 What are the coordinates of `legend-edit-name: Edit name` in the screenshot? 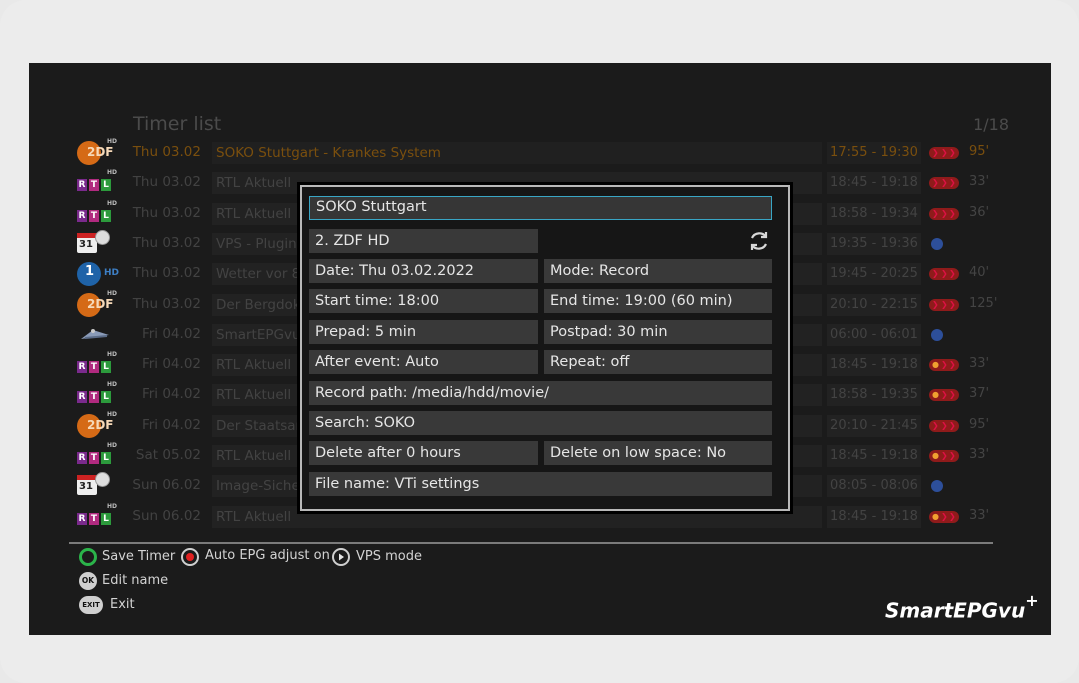 It's located at (135, 580).